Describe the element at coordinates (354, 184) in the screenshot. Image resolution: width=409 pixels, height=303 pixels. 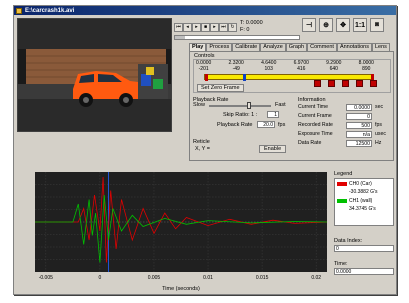
I see `legend-item-ch0: CH0 (Car)` at that location.